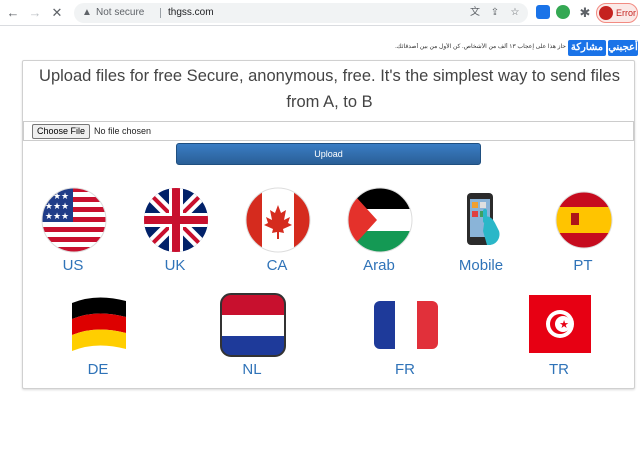  Describe the element at coordinates (160, 13) in the screenshot. I see `address-separator` at that location.